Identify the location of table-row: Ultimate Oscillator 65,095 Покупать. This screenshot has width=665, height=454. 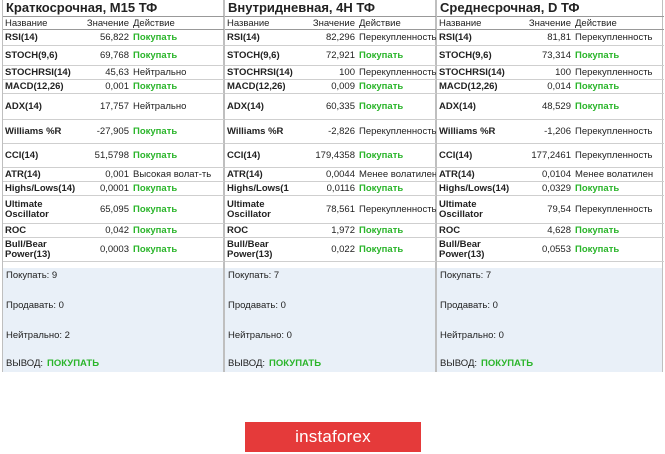
(114, 209).